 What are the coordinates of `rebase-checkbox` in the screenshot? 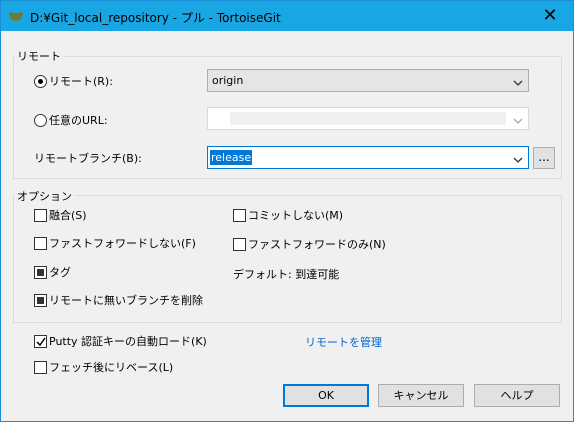 It's located at (40, 367).